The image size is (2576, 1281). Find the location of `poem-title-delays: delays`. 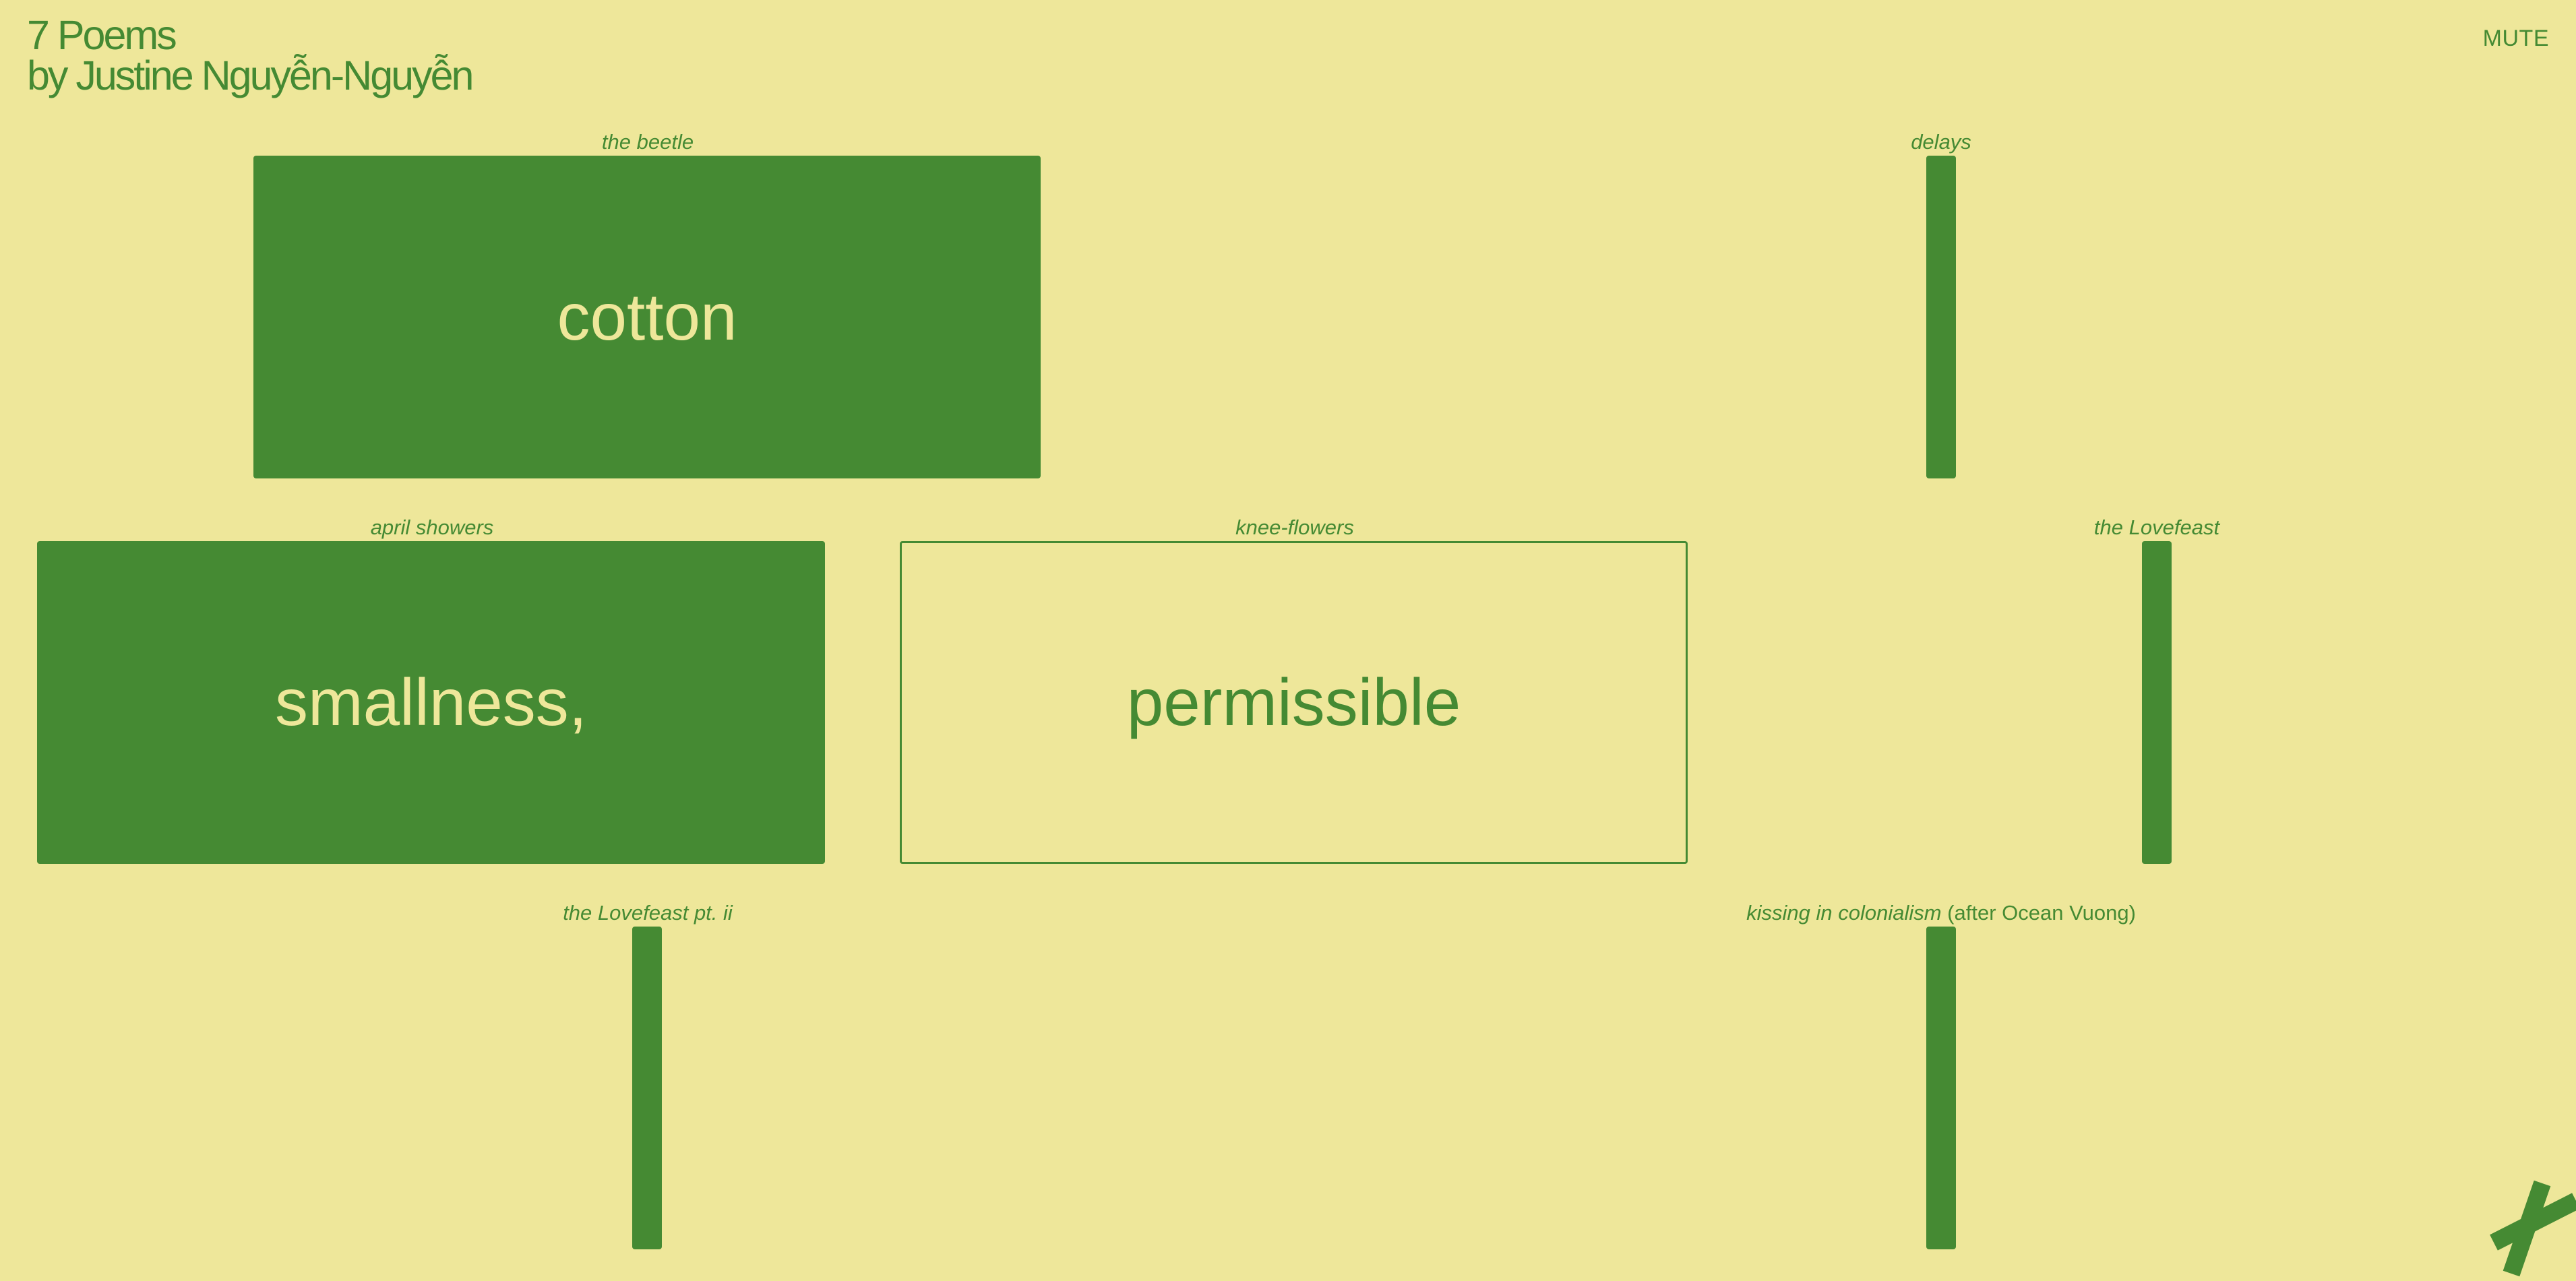

poem-title-delays: delays is located at coordinates (1941, 142).